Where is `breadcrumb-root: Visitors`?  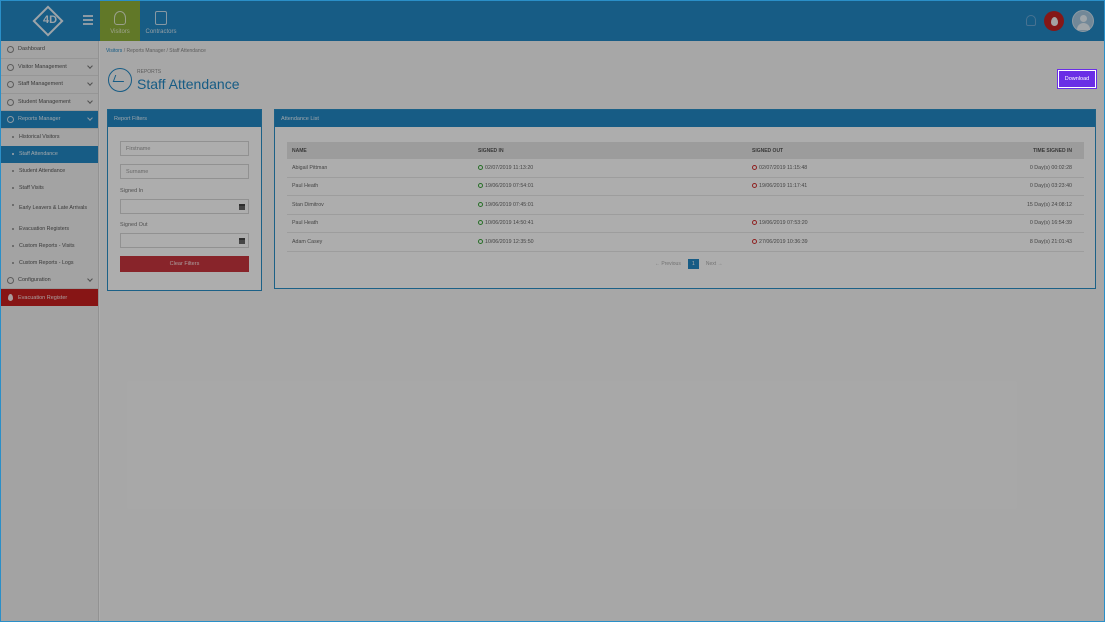 breadcrumb-root: Visitors is located at coordinates (114, 51).